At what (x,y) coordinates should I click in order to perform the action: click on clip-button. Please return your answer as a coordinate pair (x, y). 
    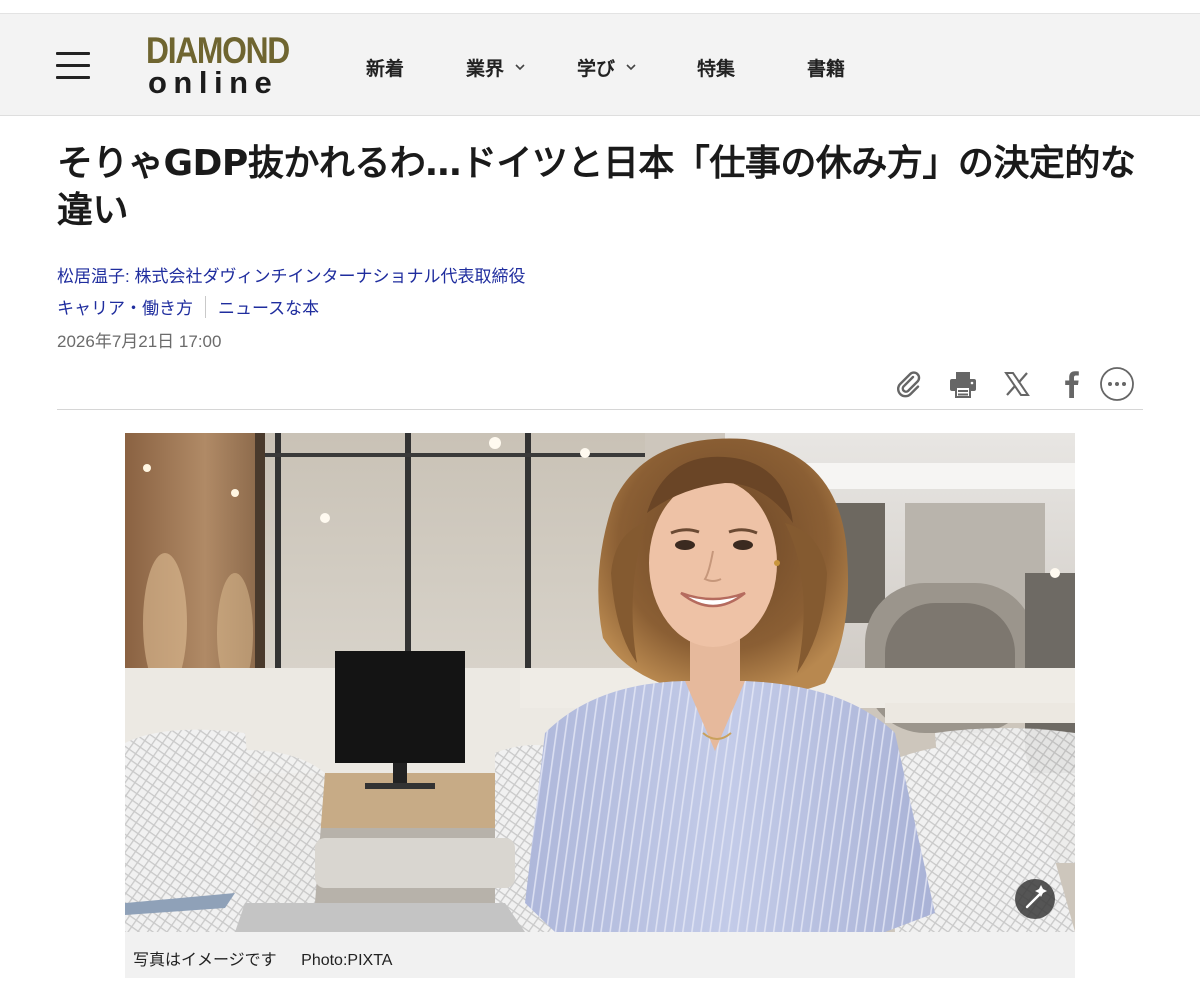
    Looking at the image, I should click on (909, 384).